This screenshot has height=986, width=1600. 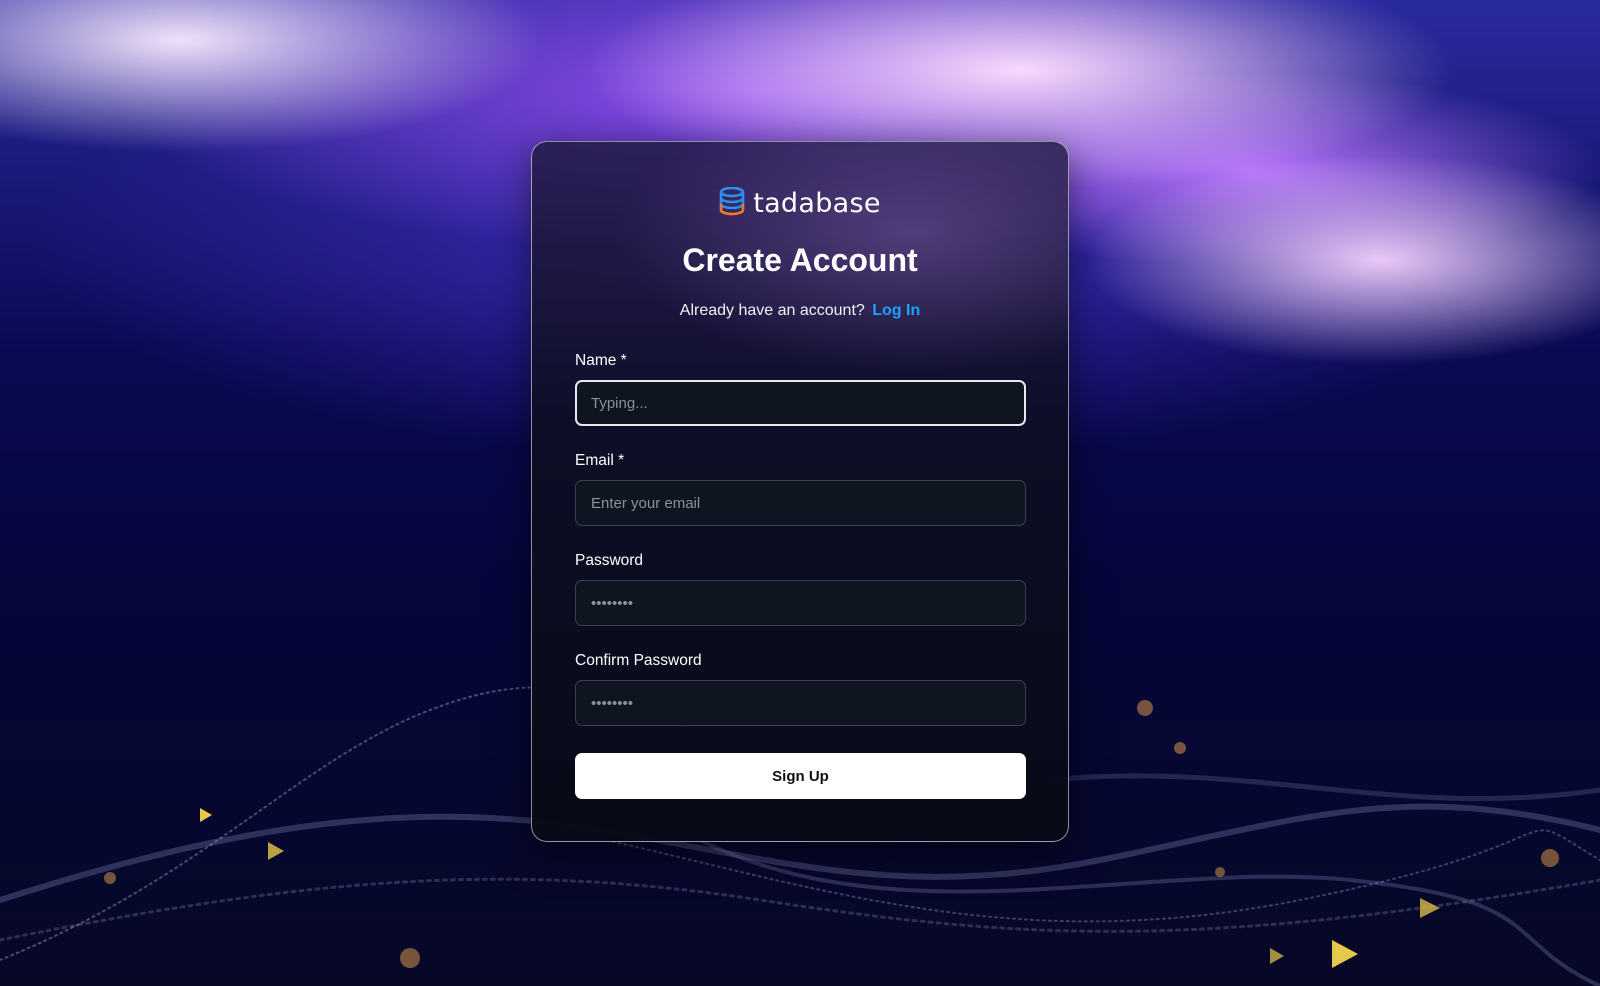 What do you see at coordinates (800, 260) in the screenshot?
I see `page-title: Create Account` at bounding box center [800, 260].